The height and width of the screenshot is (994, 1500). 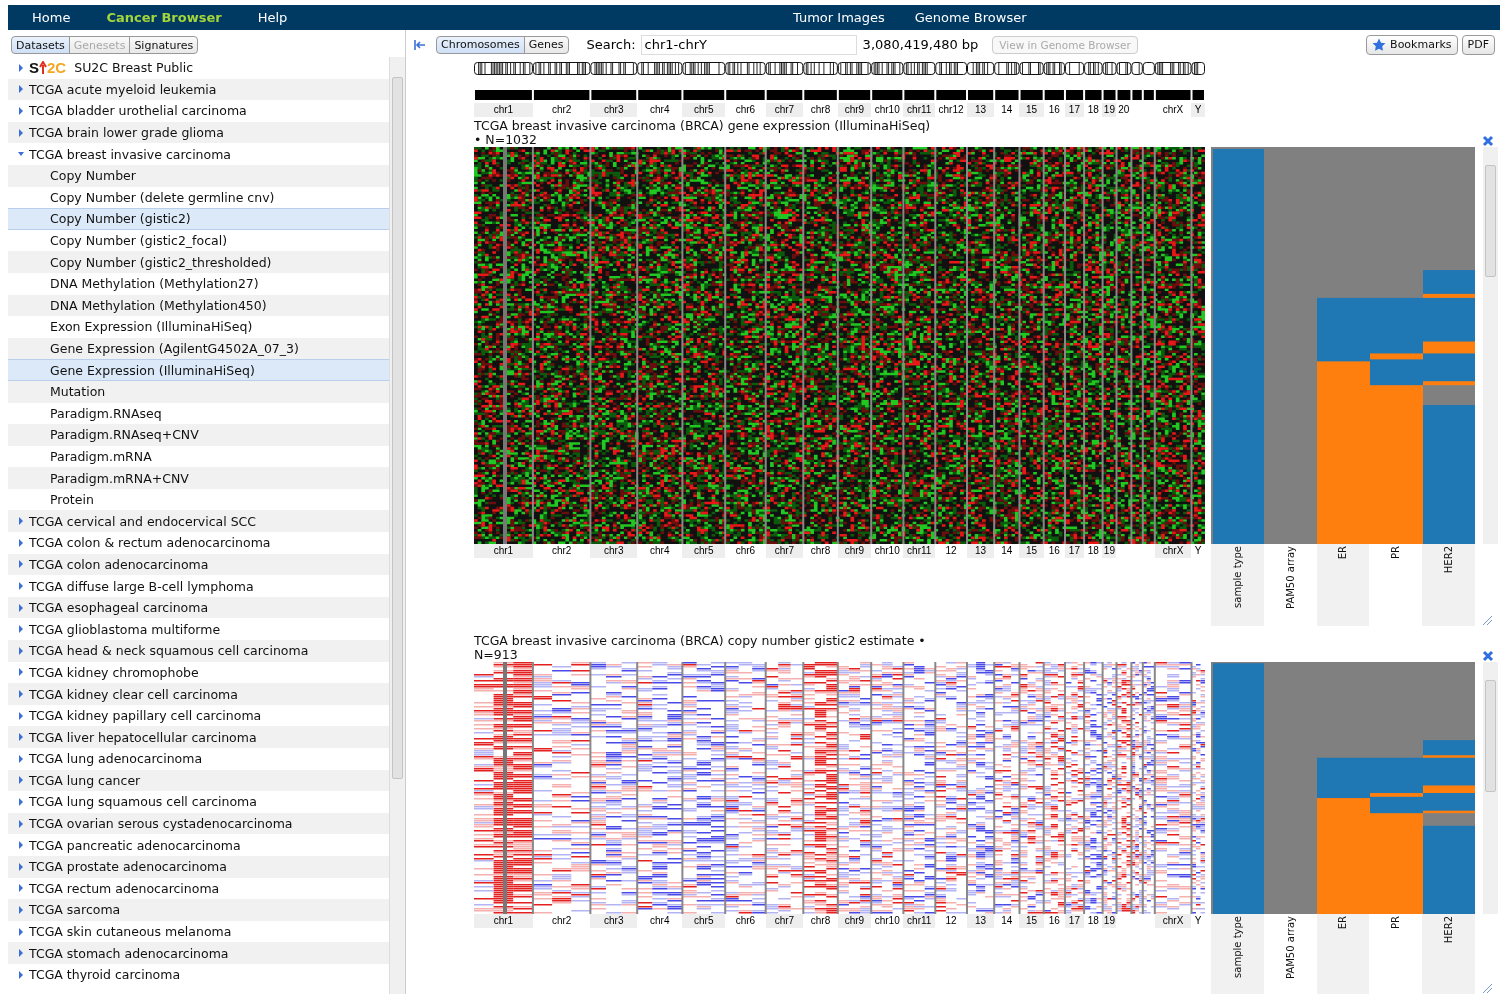 What do you see at coordinates (1109, 551) in the screenshot?
I see `chromosome-label: 19` at bounding box center [1109, 551].